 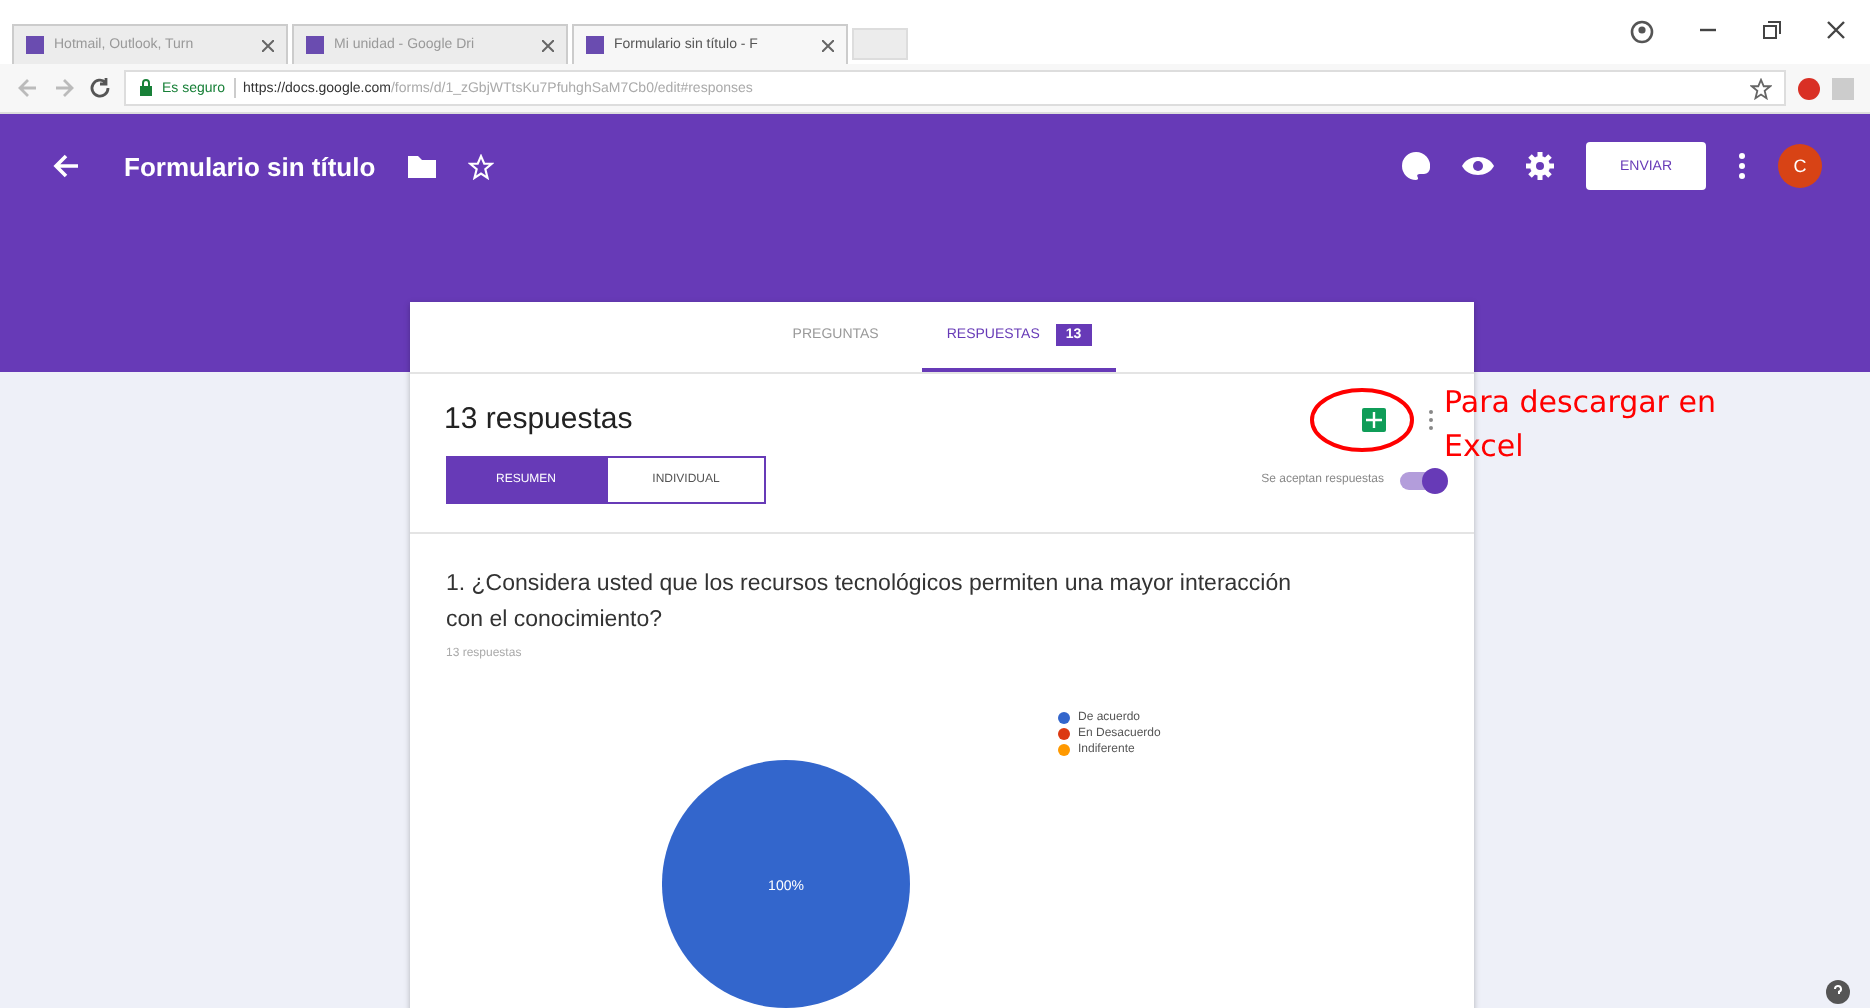 What do you see at coordinates (1422, 480) in the screenshot?
I see `accepting-switch` at bounding box center [1422, 480].